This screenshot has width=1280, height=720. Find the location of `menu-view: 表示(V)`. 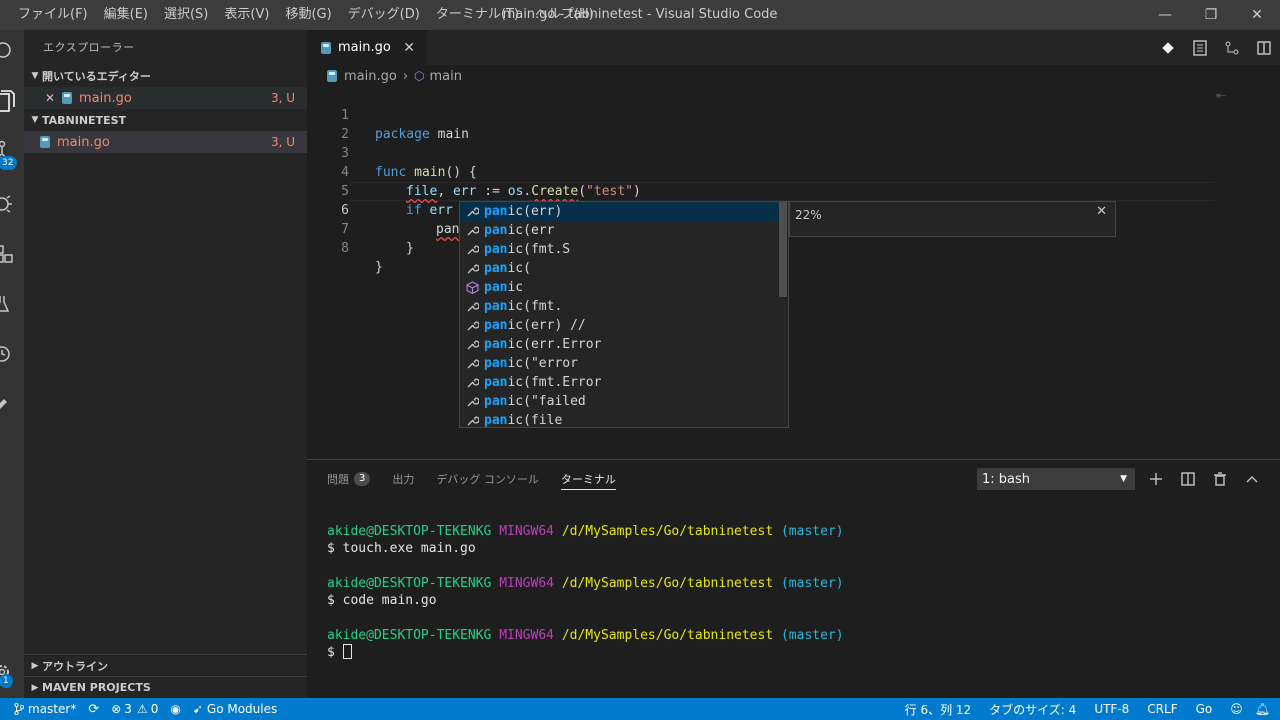

menu-view: 表示(V) is located at coordinates (246, 15).